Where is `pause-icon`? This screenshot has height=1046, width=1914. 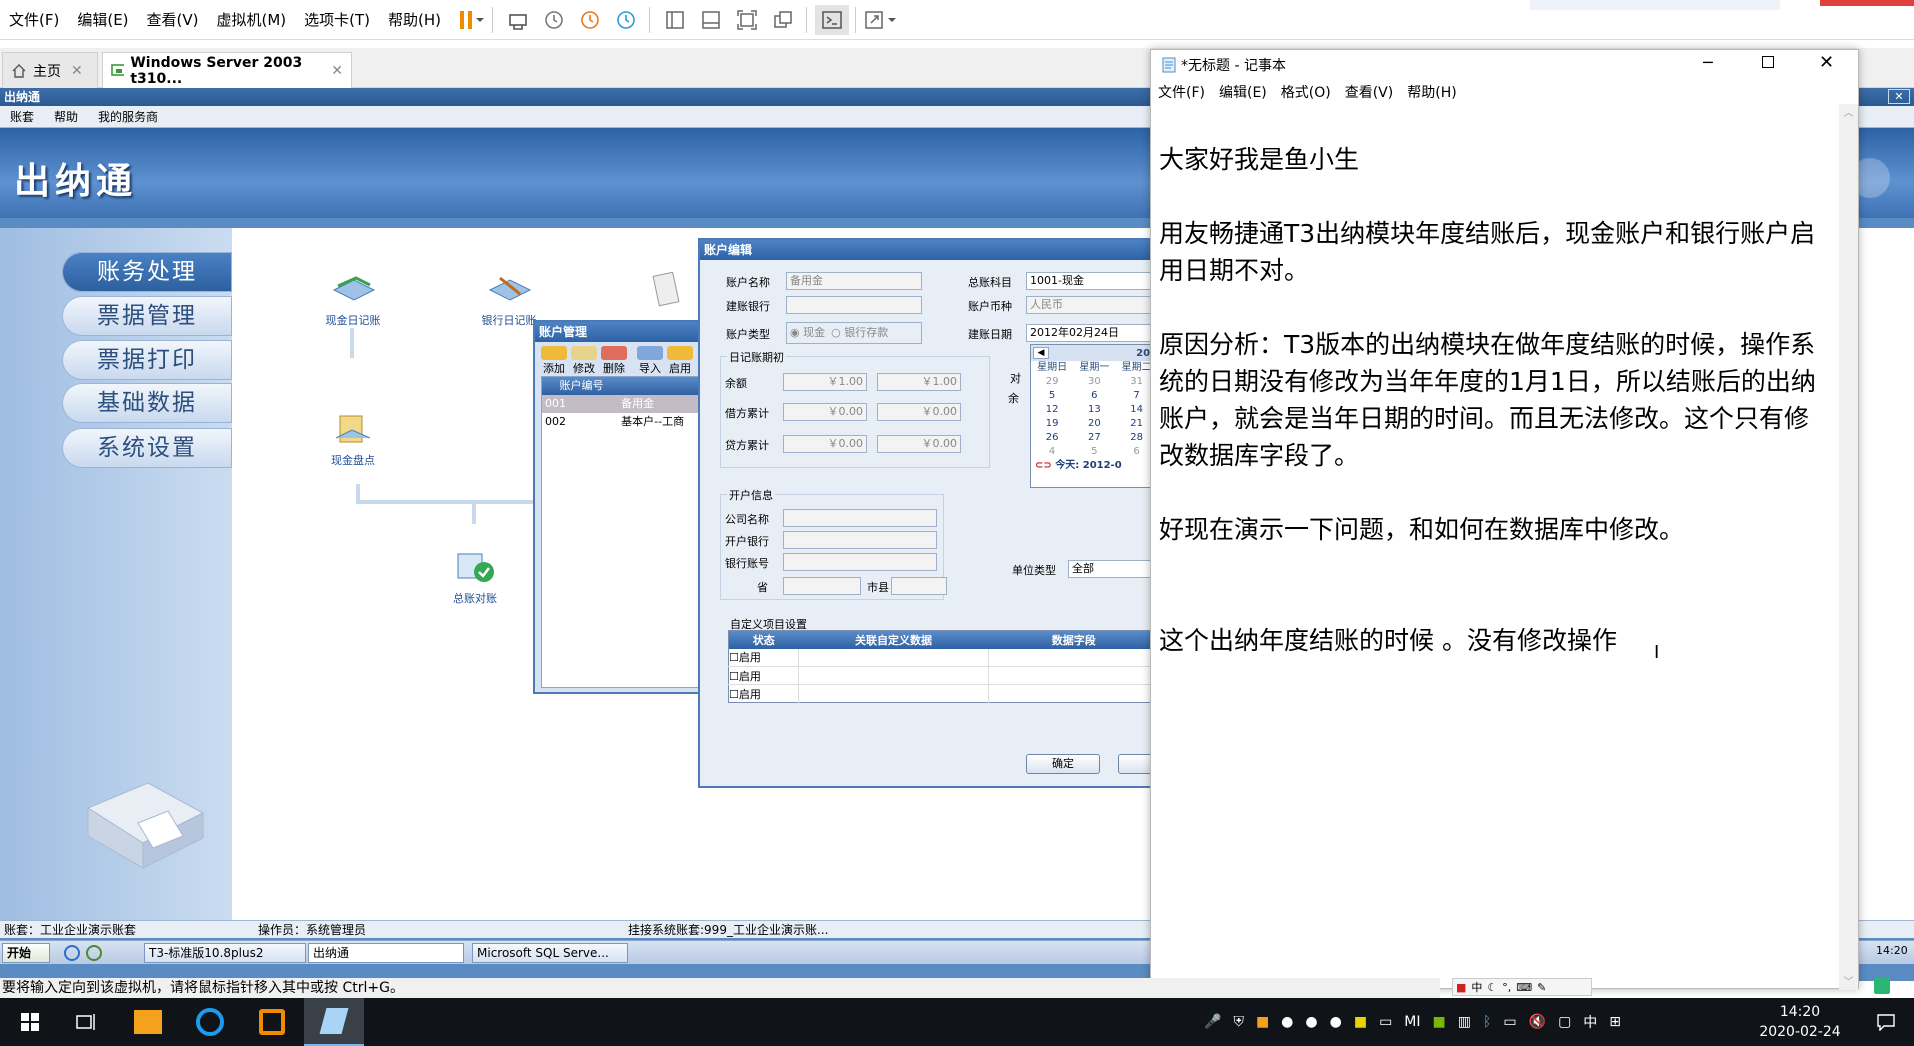 pause-icon is located at coordinates (469, 20).